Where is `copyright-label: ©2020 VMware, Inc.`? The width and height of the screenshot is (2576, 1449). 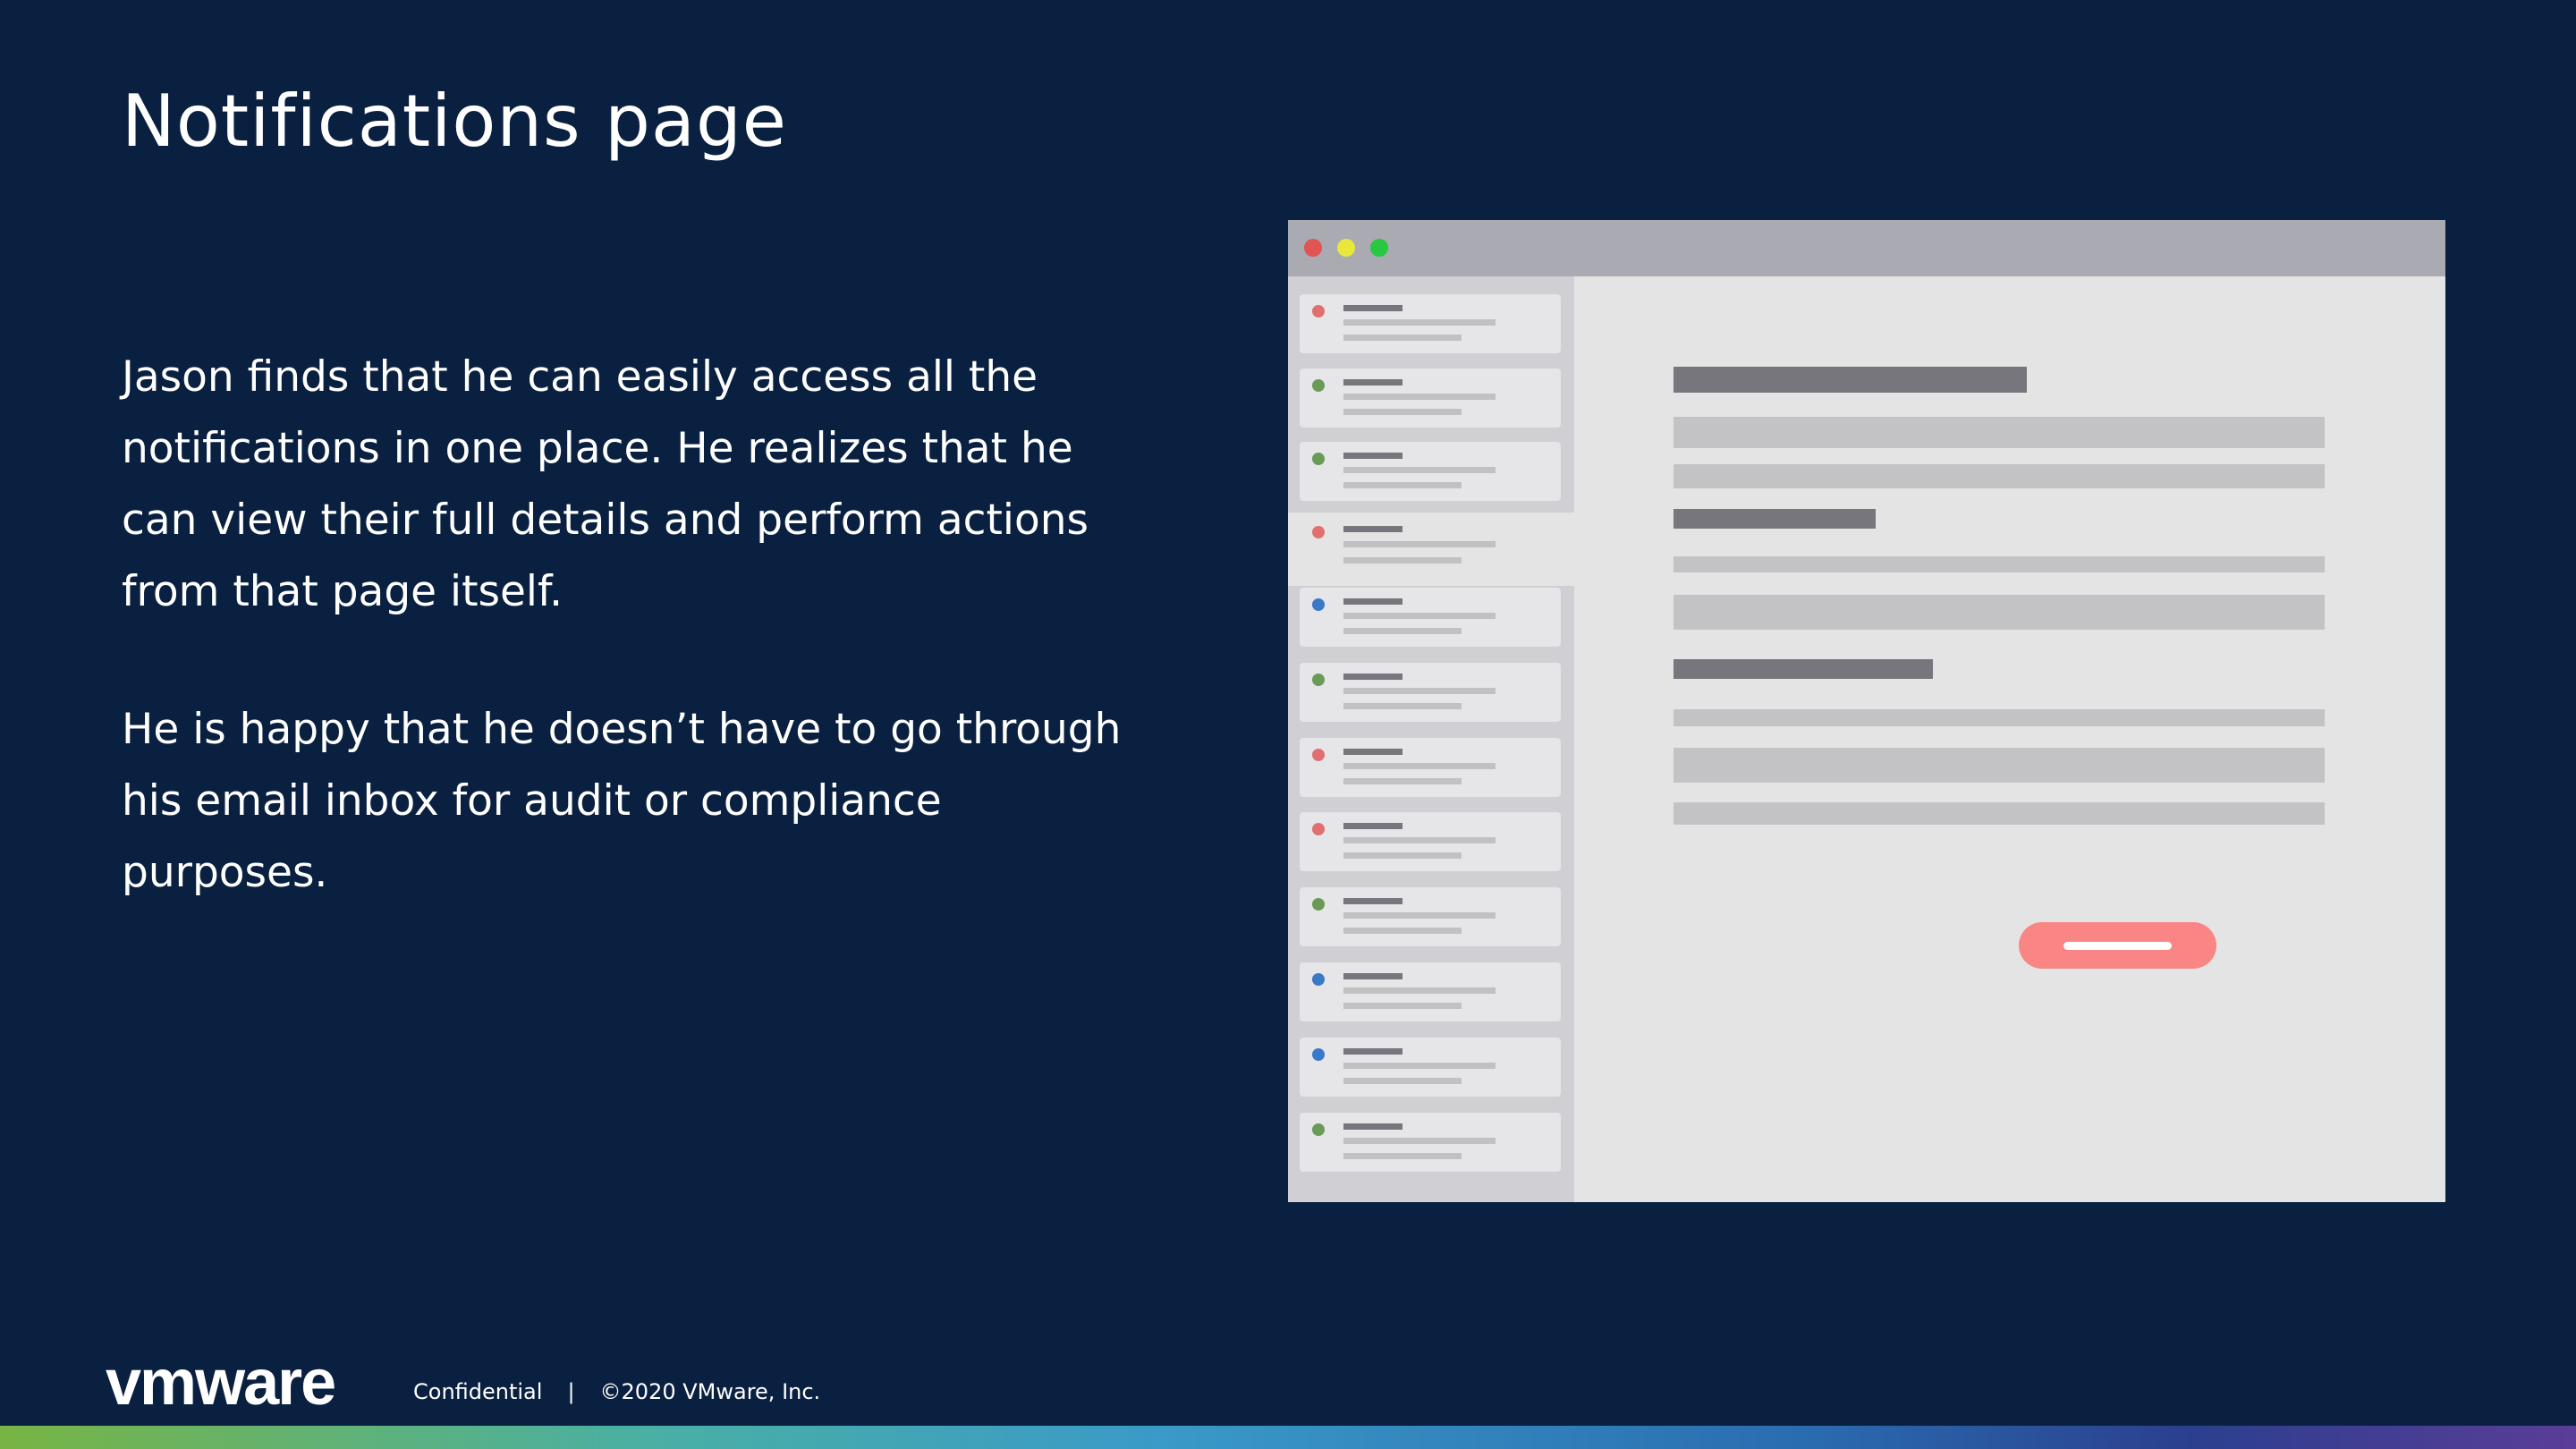
copyright-label: ©2020 VMware, Inc. is located at coordinates (710, 1391).